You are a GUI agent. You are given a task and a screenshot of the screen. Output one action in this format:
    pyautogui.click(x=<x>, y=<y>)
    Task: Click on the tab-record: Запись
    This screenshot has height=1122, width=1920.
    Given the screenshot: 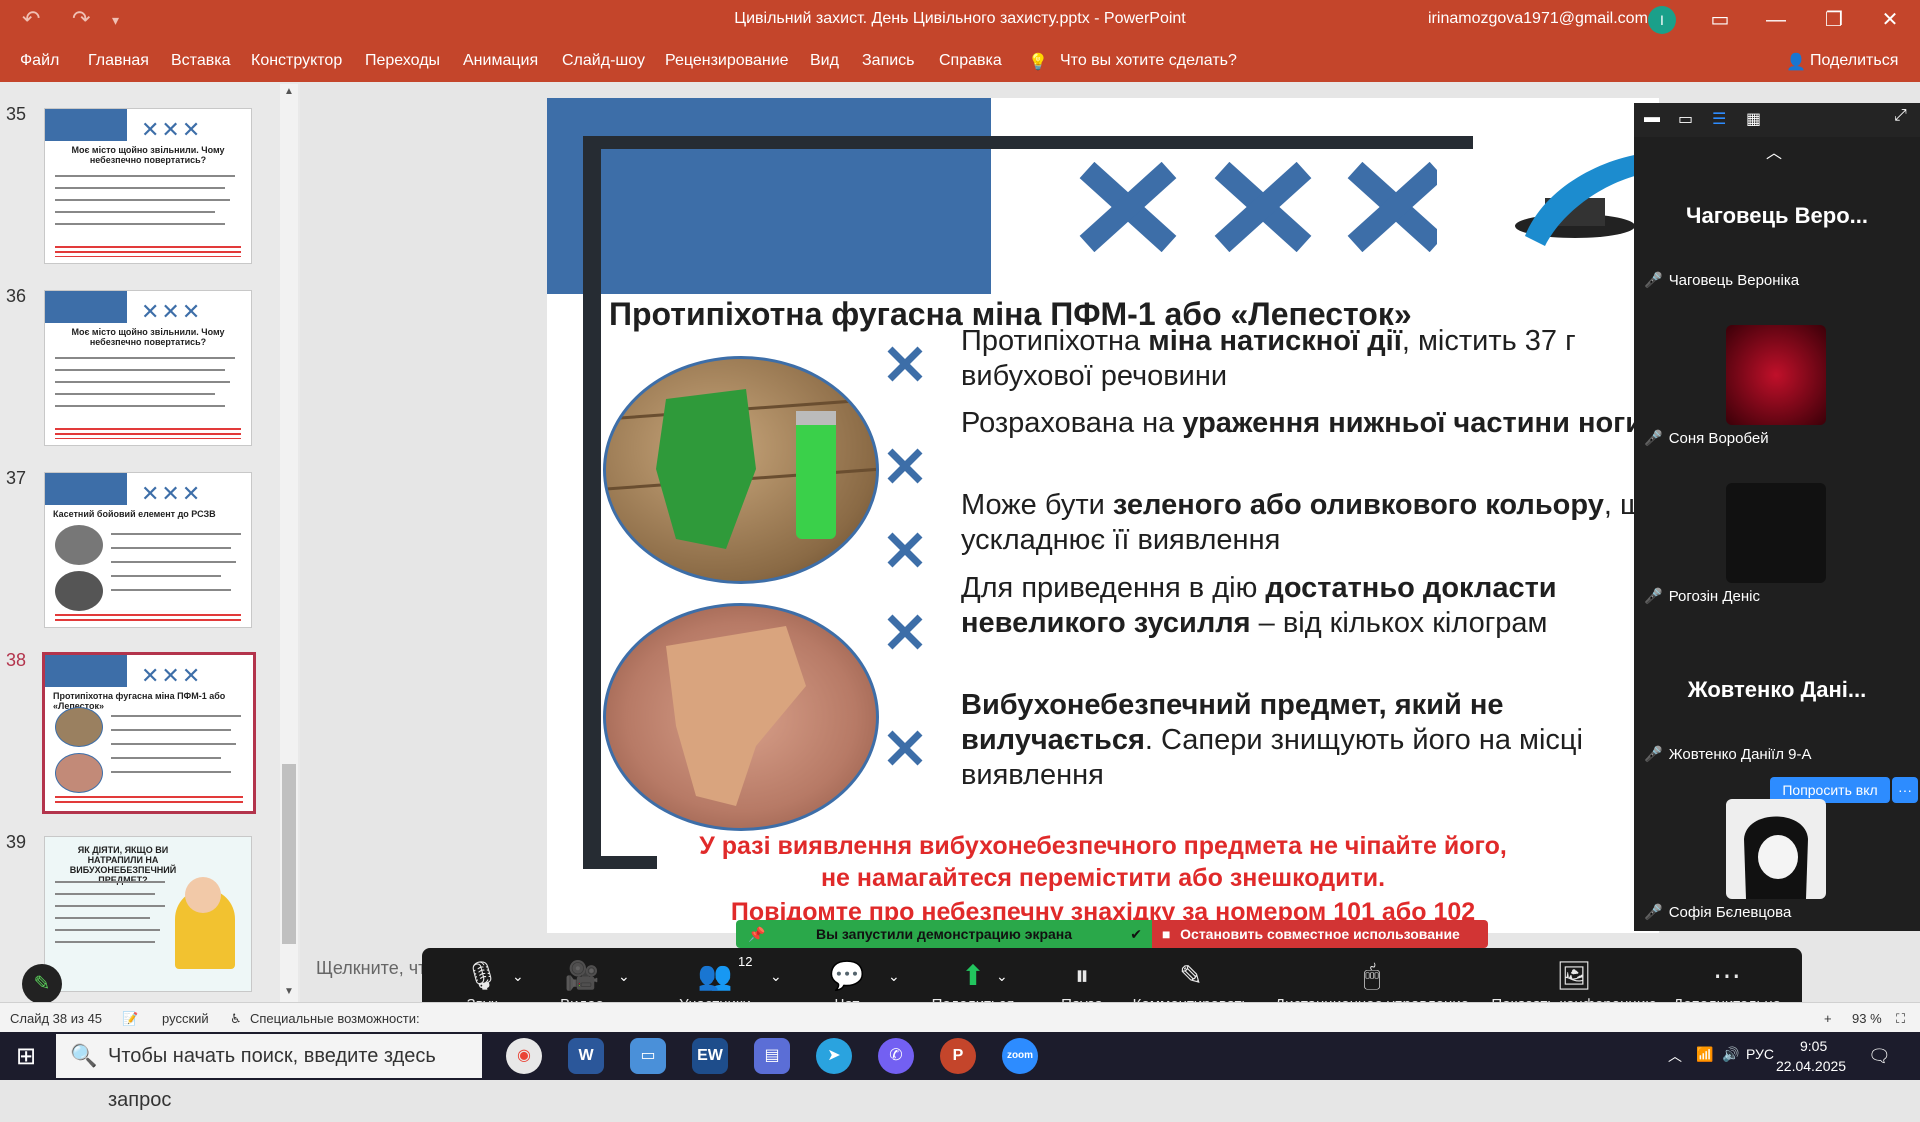 What is the action you would take?
    pyautogui.click(x=888, y=61)
    